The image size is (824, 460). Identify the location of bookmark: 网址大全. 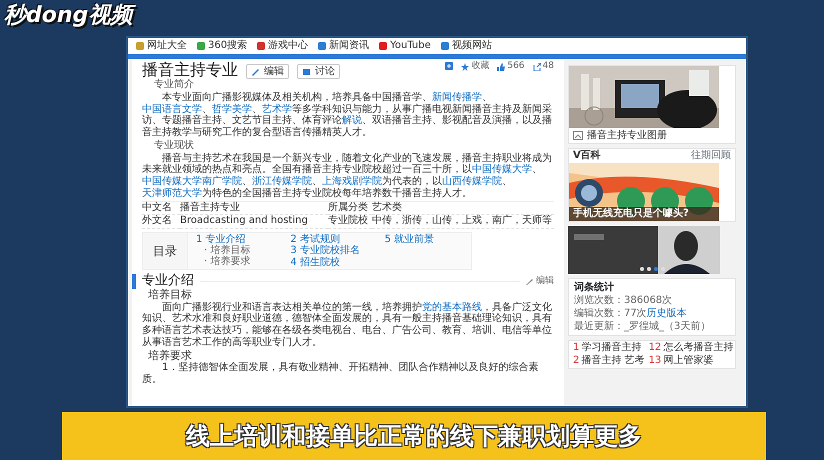
(161, 46).